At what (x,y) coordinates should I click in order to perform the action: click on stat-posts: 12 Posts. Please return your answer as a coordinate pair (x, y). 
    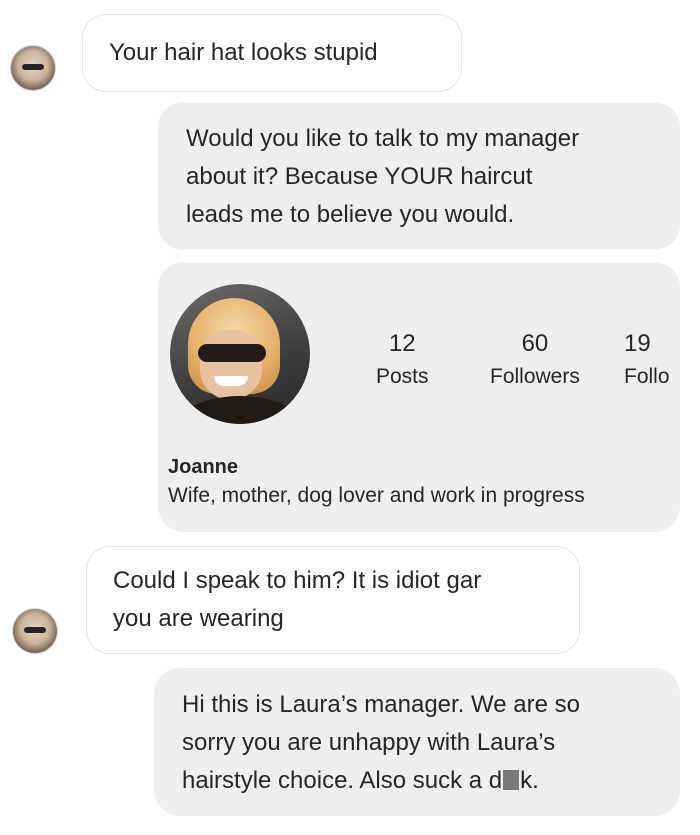
    Looking at the image, I should click on (402, 360).